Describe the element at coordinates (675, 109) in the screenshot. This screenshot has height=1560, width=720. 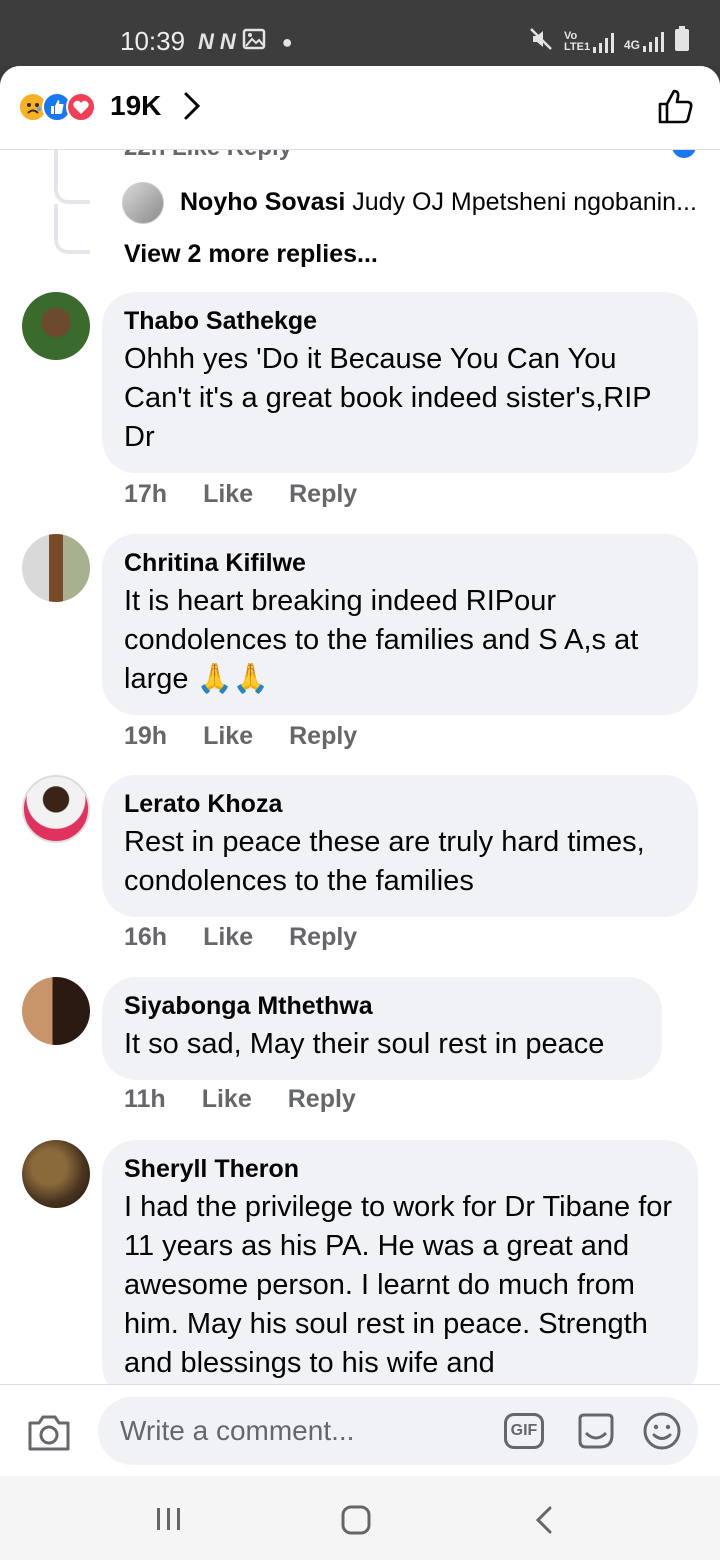
I see `like-post-button` at that location.